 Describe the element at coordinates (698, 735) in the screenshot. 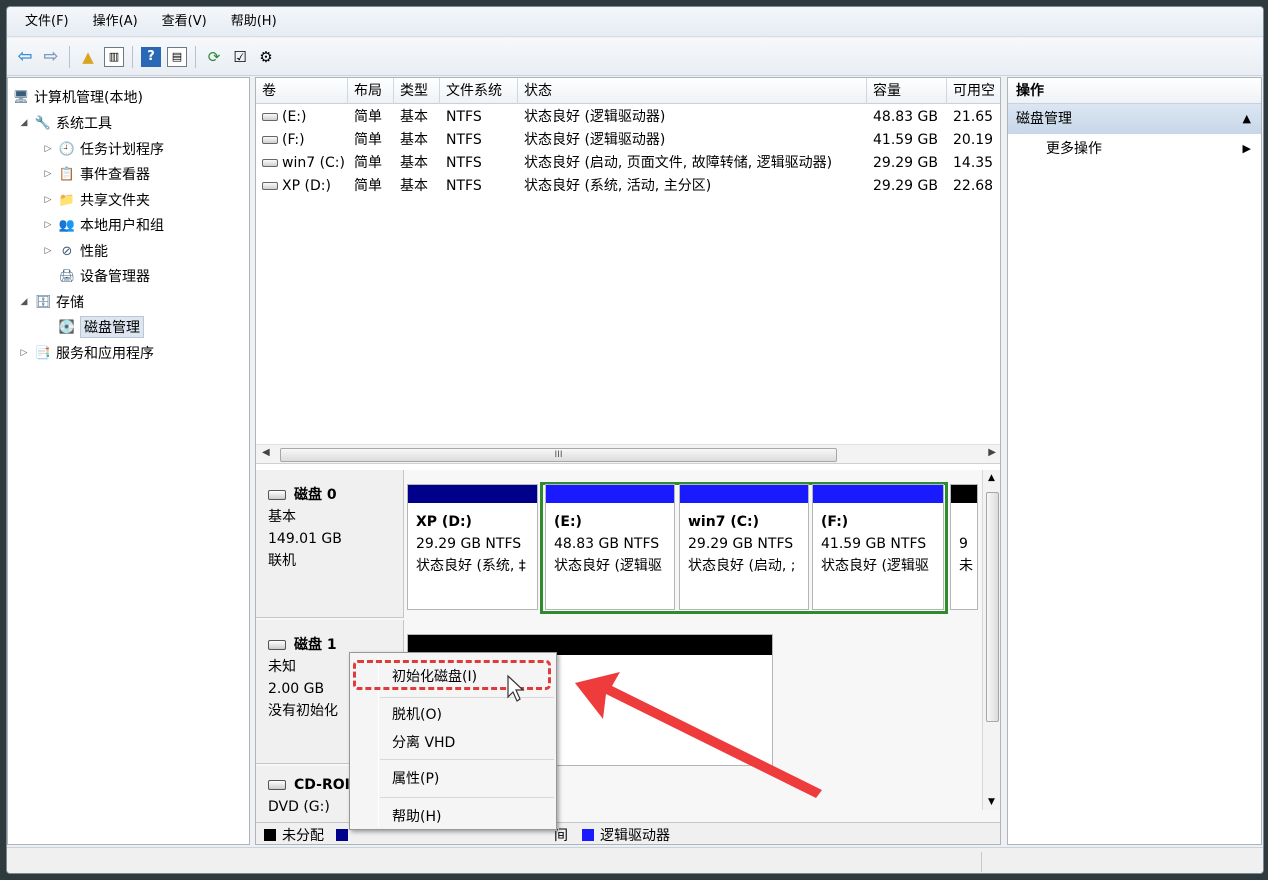

I see `red-arrow-icon` at that location.